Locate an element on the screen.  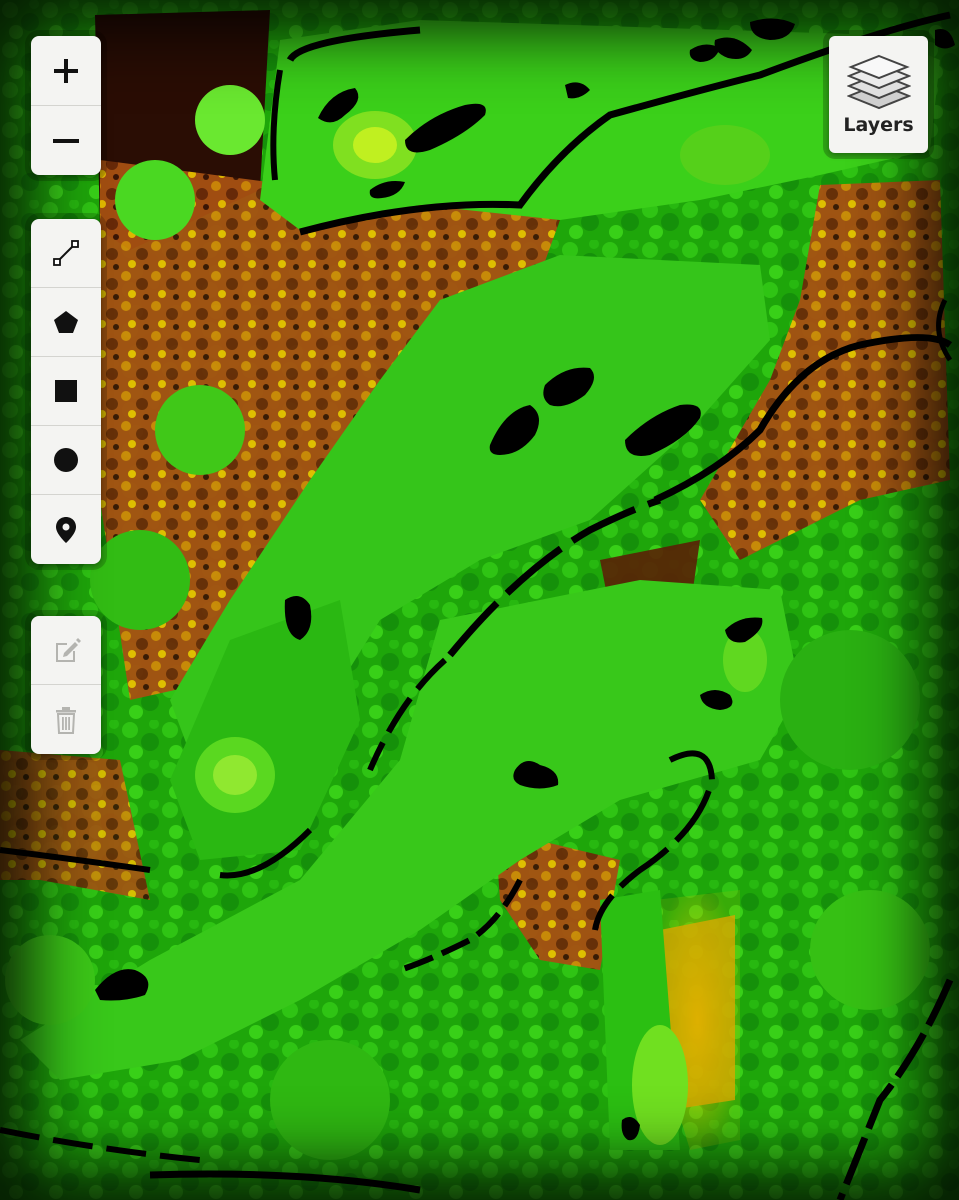
zoom-in-button is located at coordinates (66, 71).